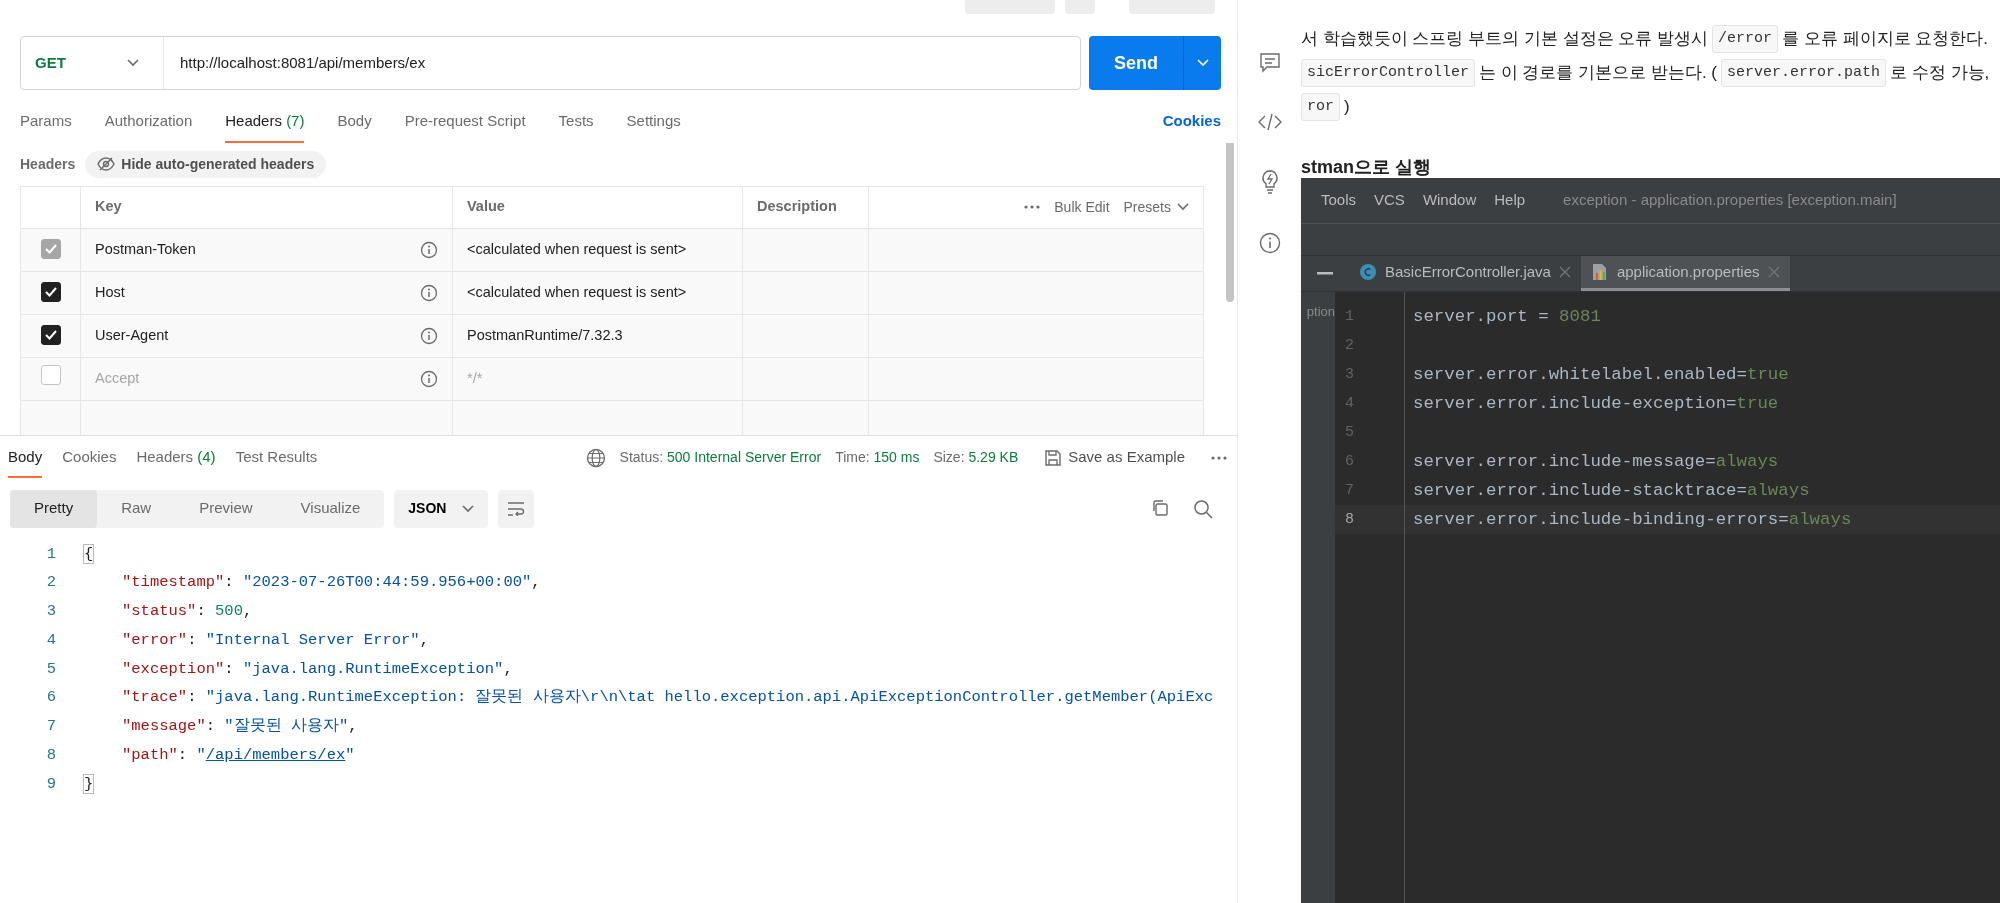 Image resolution: width=2000 pixels, height=903 pixels. I want to click on window-title: exception - application.properties [exception.main], so click(1730, 200).